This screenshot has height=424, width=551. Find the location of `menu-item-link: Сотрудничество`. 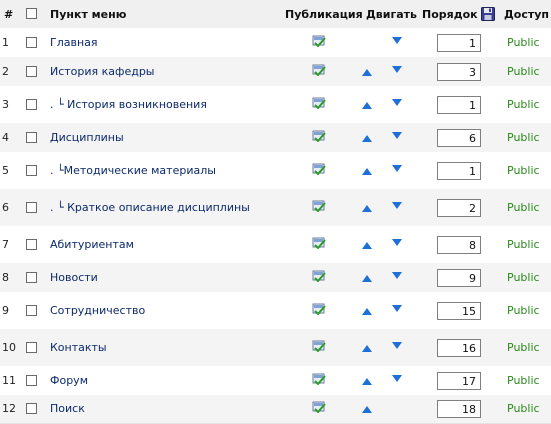

menu-item-link: Сотрудничество is located at coordinates (97, 310).